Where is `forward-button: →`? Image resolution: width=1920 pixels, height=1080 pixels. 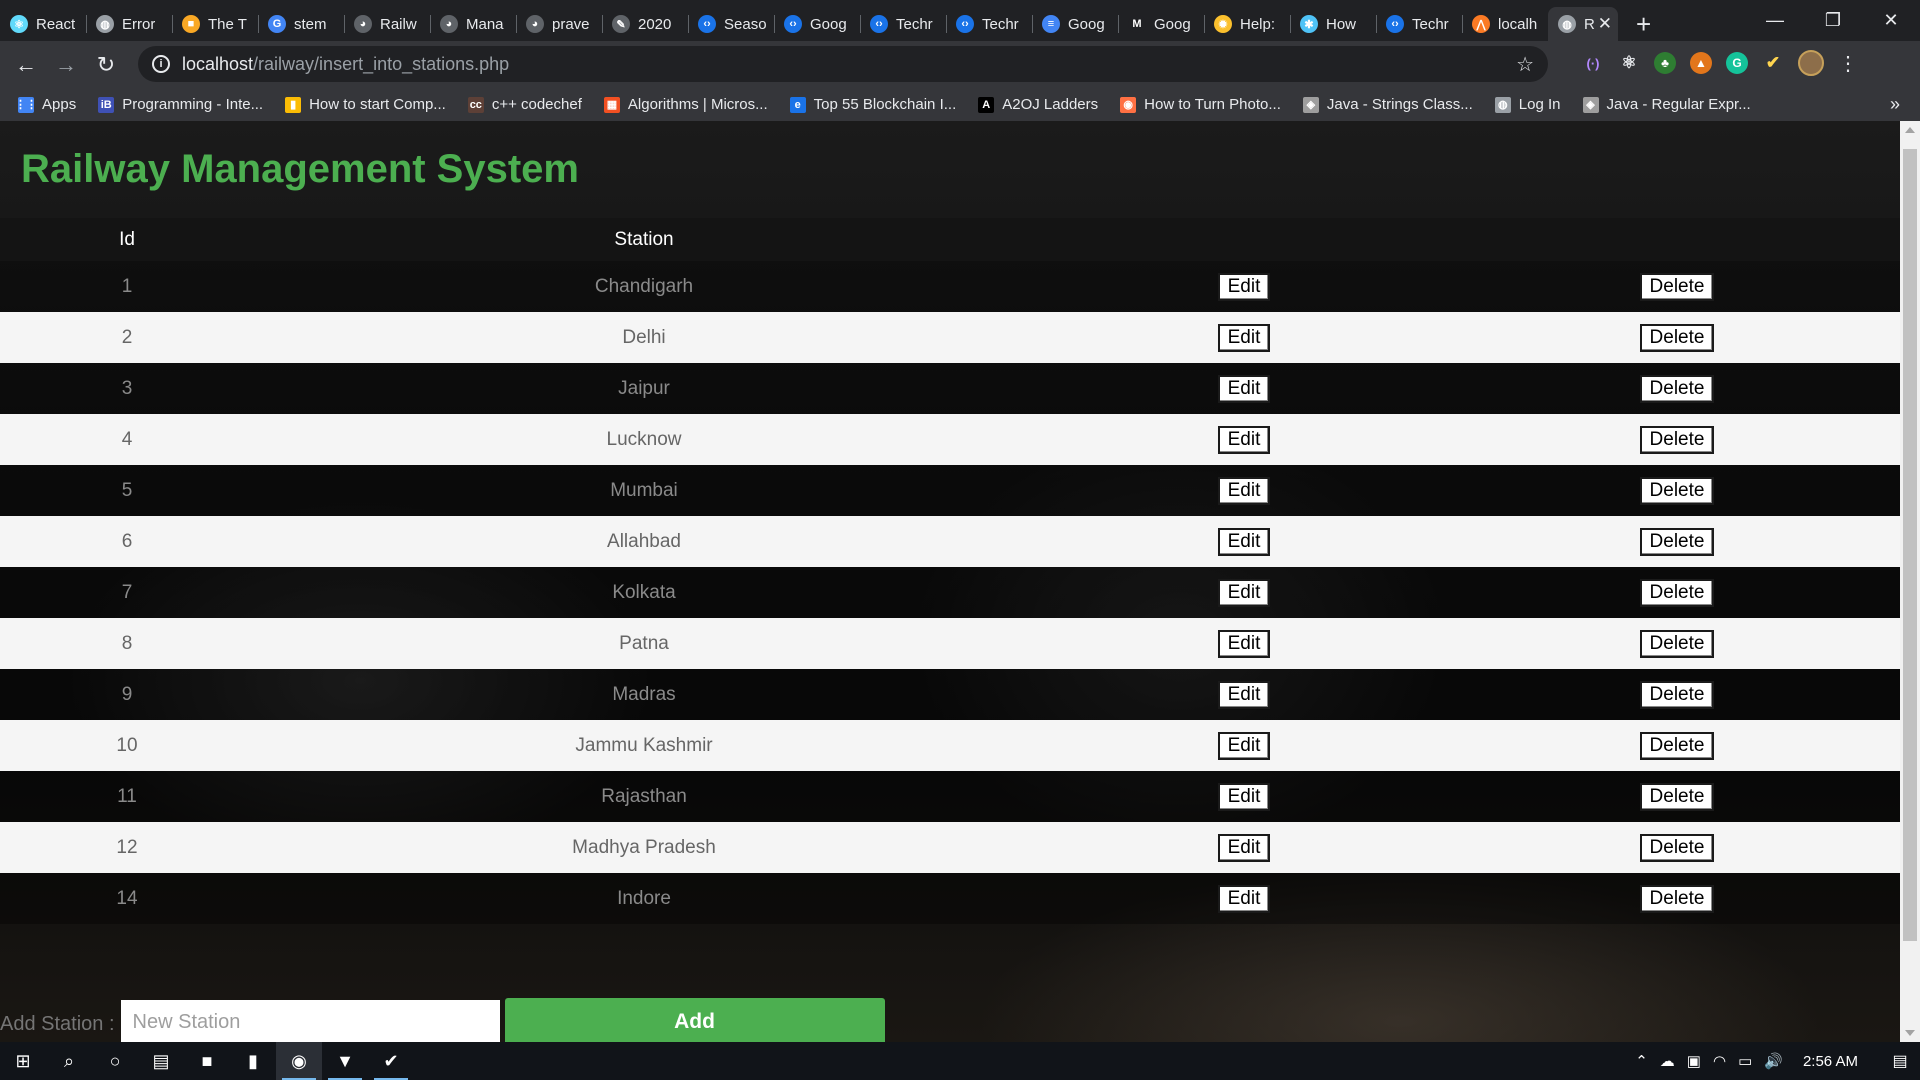 forward-button: → is located at coordinates (66, 65).